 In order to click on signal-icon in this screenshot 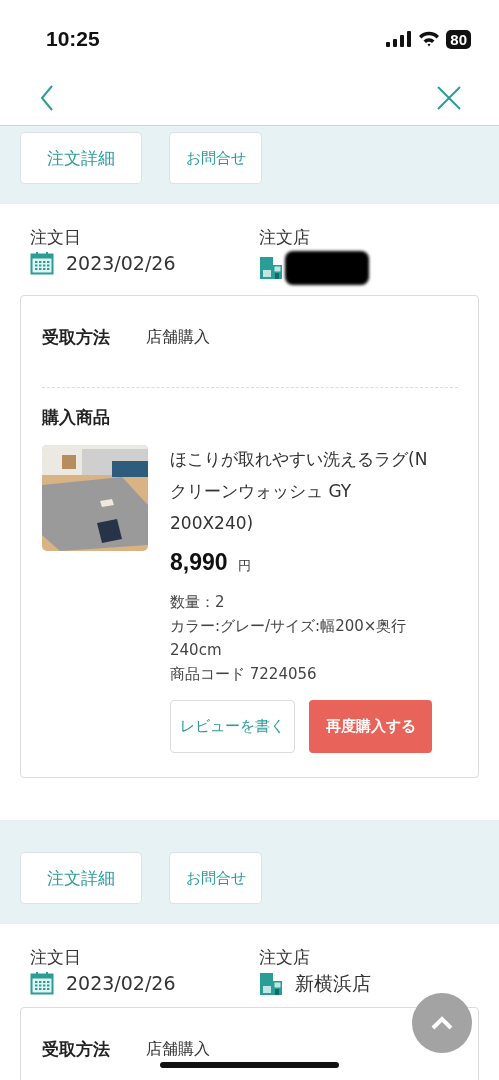, I will do `click(399, 39)`.